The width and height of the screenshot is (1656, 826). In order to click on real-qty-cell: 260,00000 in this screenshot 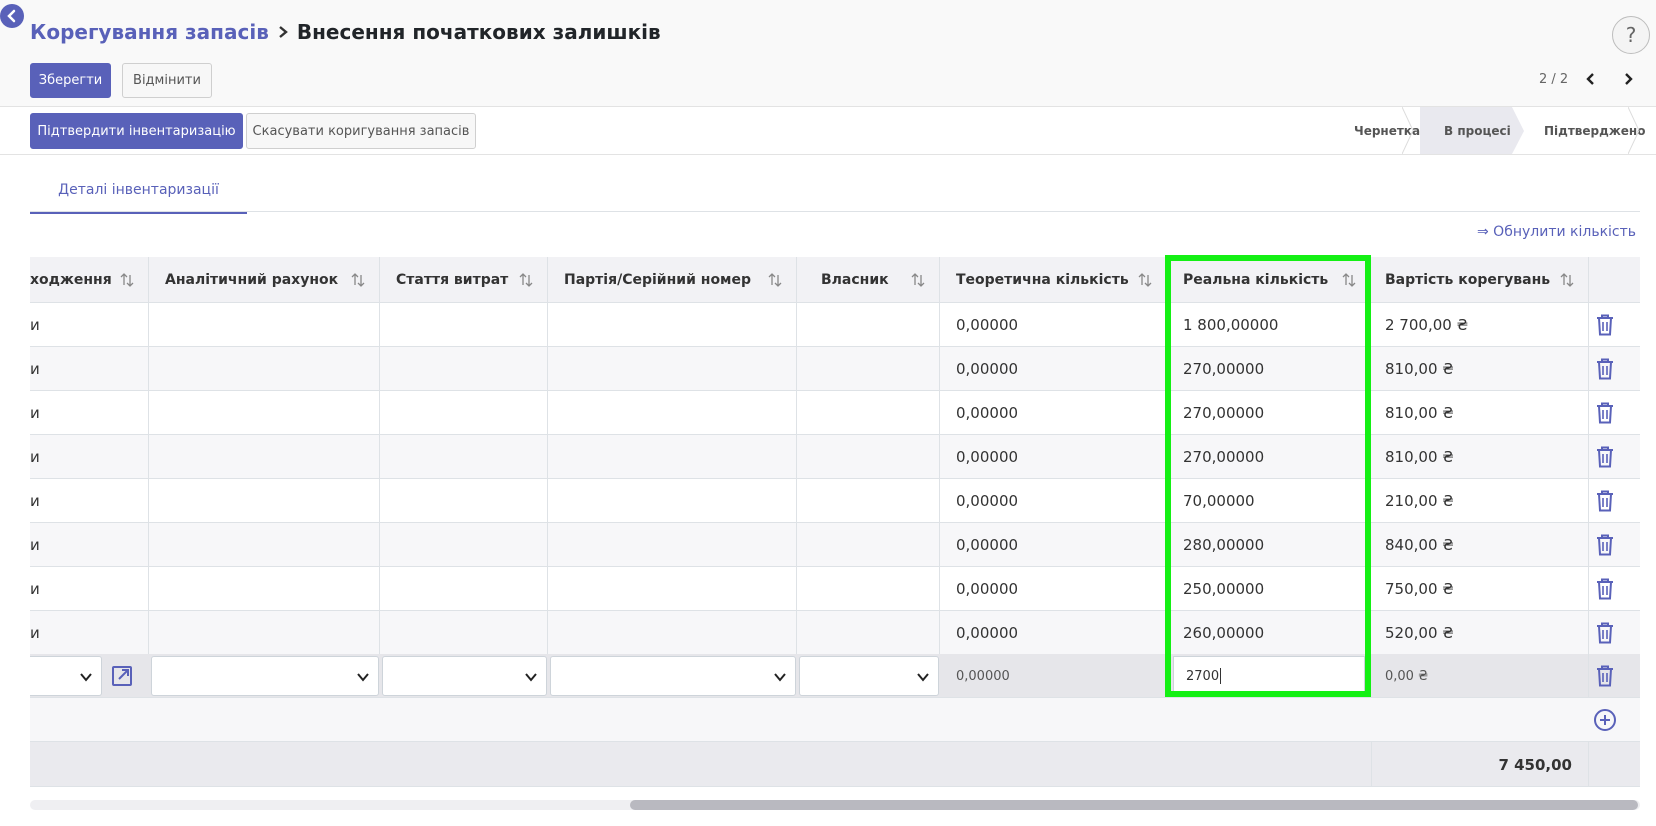, I will do `click(1269, 633)`.